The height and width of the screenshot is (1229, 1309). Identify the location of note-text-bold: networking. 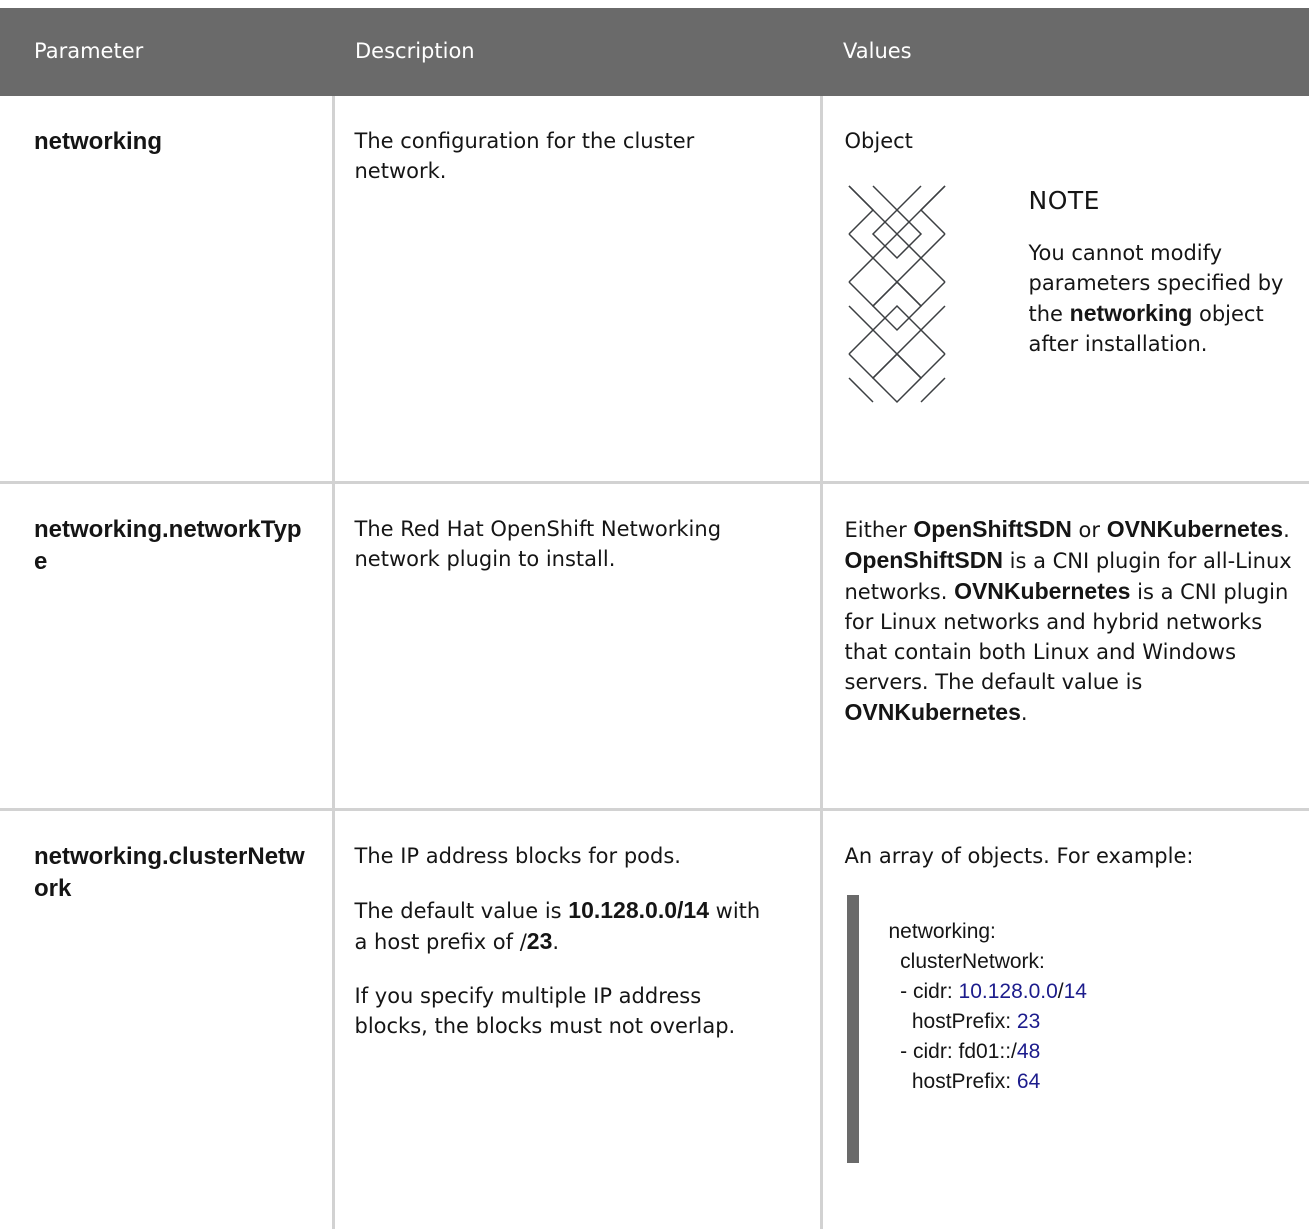
(1131, 313).